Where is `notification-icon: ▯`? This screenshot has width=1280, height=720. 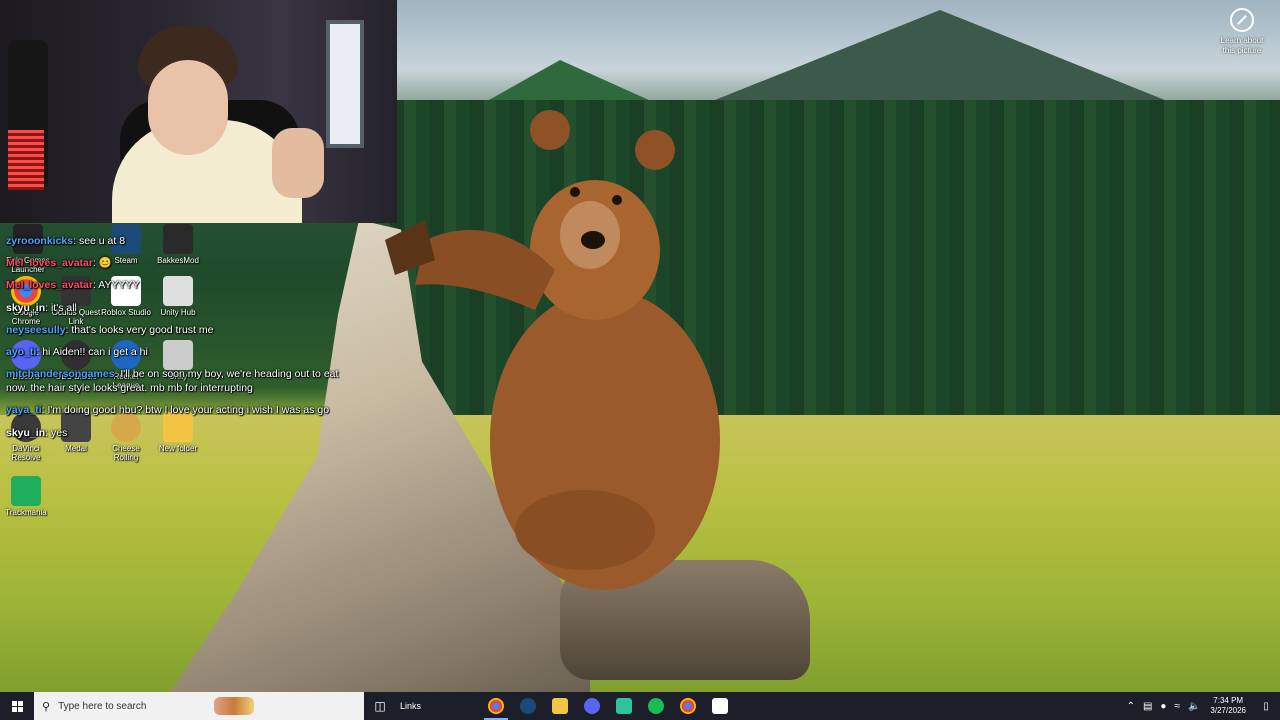
notification-icon: ▯ is located at coordinates (1266, 706).